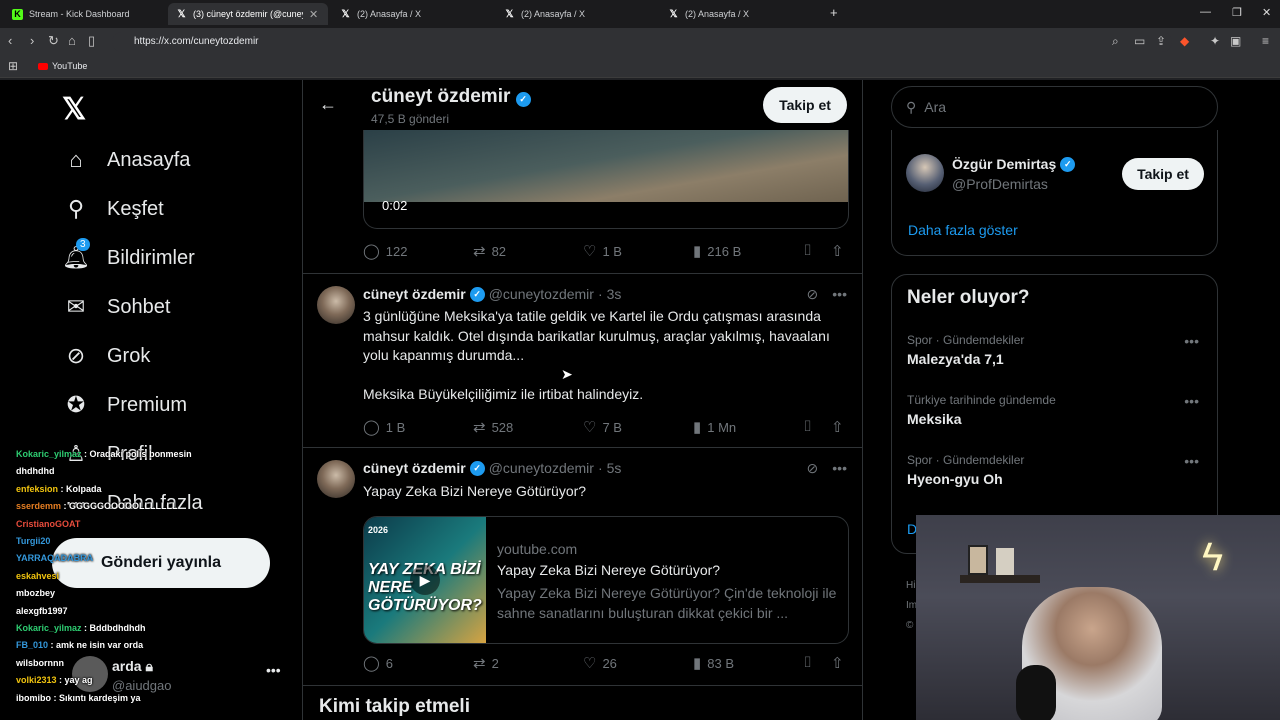  I want to click on repost-button: ⇄ 82, so click(489, 251).